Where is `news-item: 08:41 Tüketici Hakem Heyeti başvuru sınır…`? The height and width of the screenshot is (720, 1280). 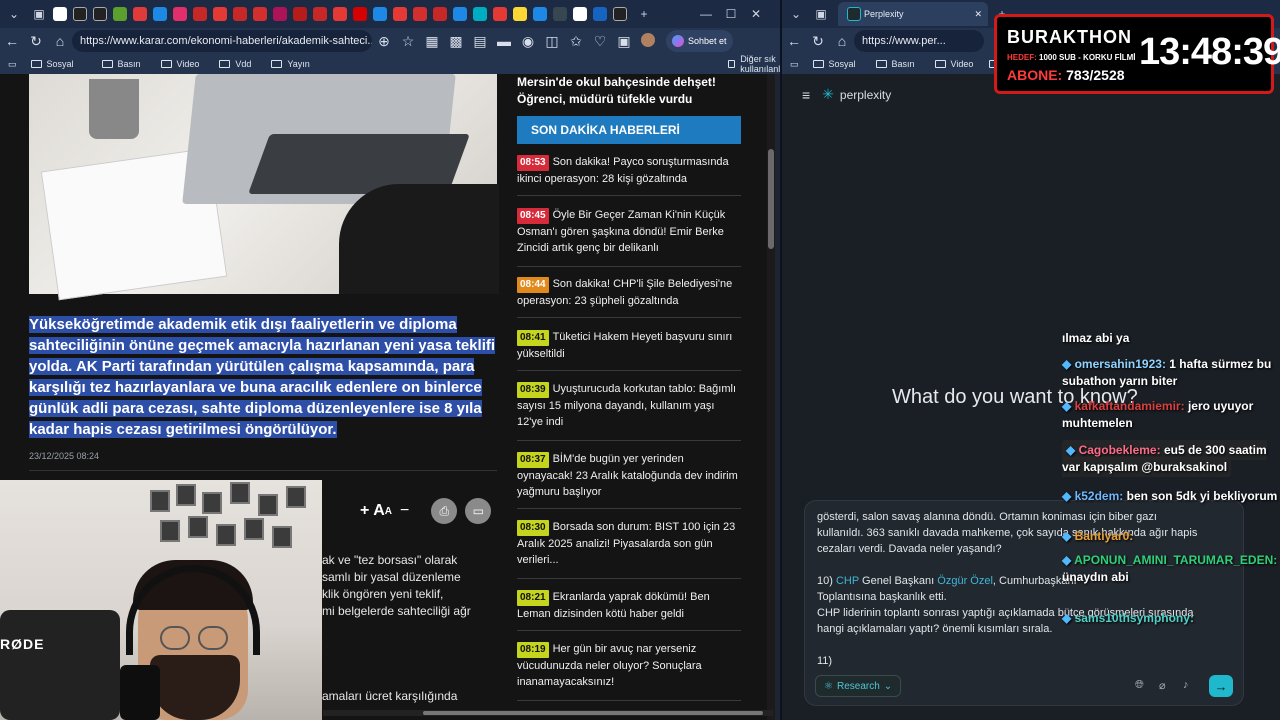
news-item: 08:41 Tüketici Hakem Heyeti başvuru sınır… is located at coordinates (629, 350).